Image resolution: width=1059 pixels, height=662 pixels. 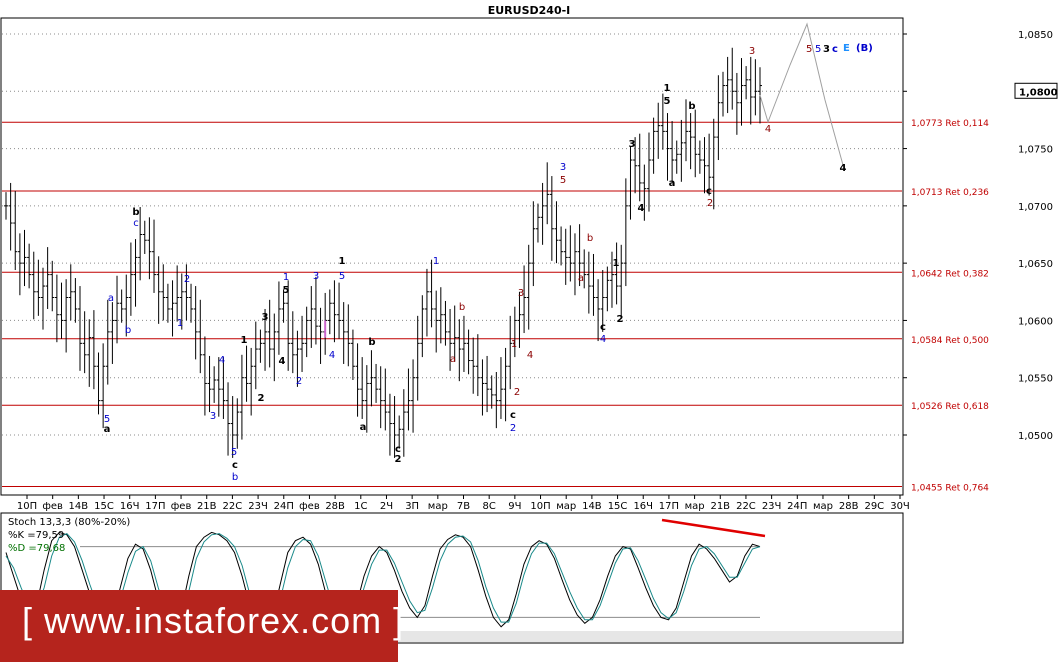 I want to click on y-tick-label: 1,0600, so click(x=1035, y=321).